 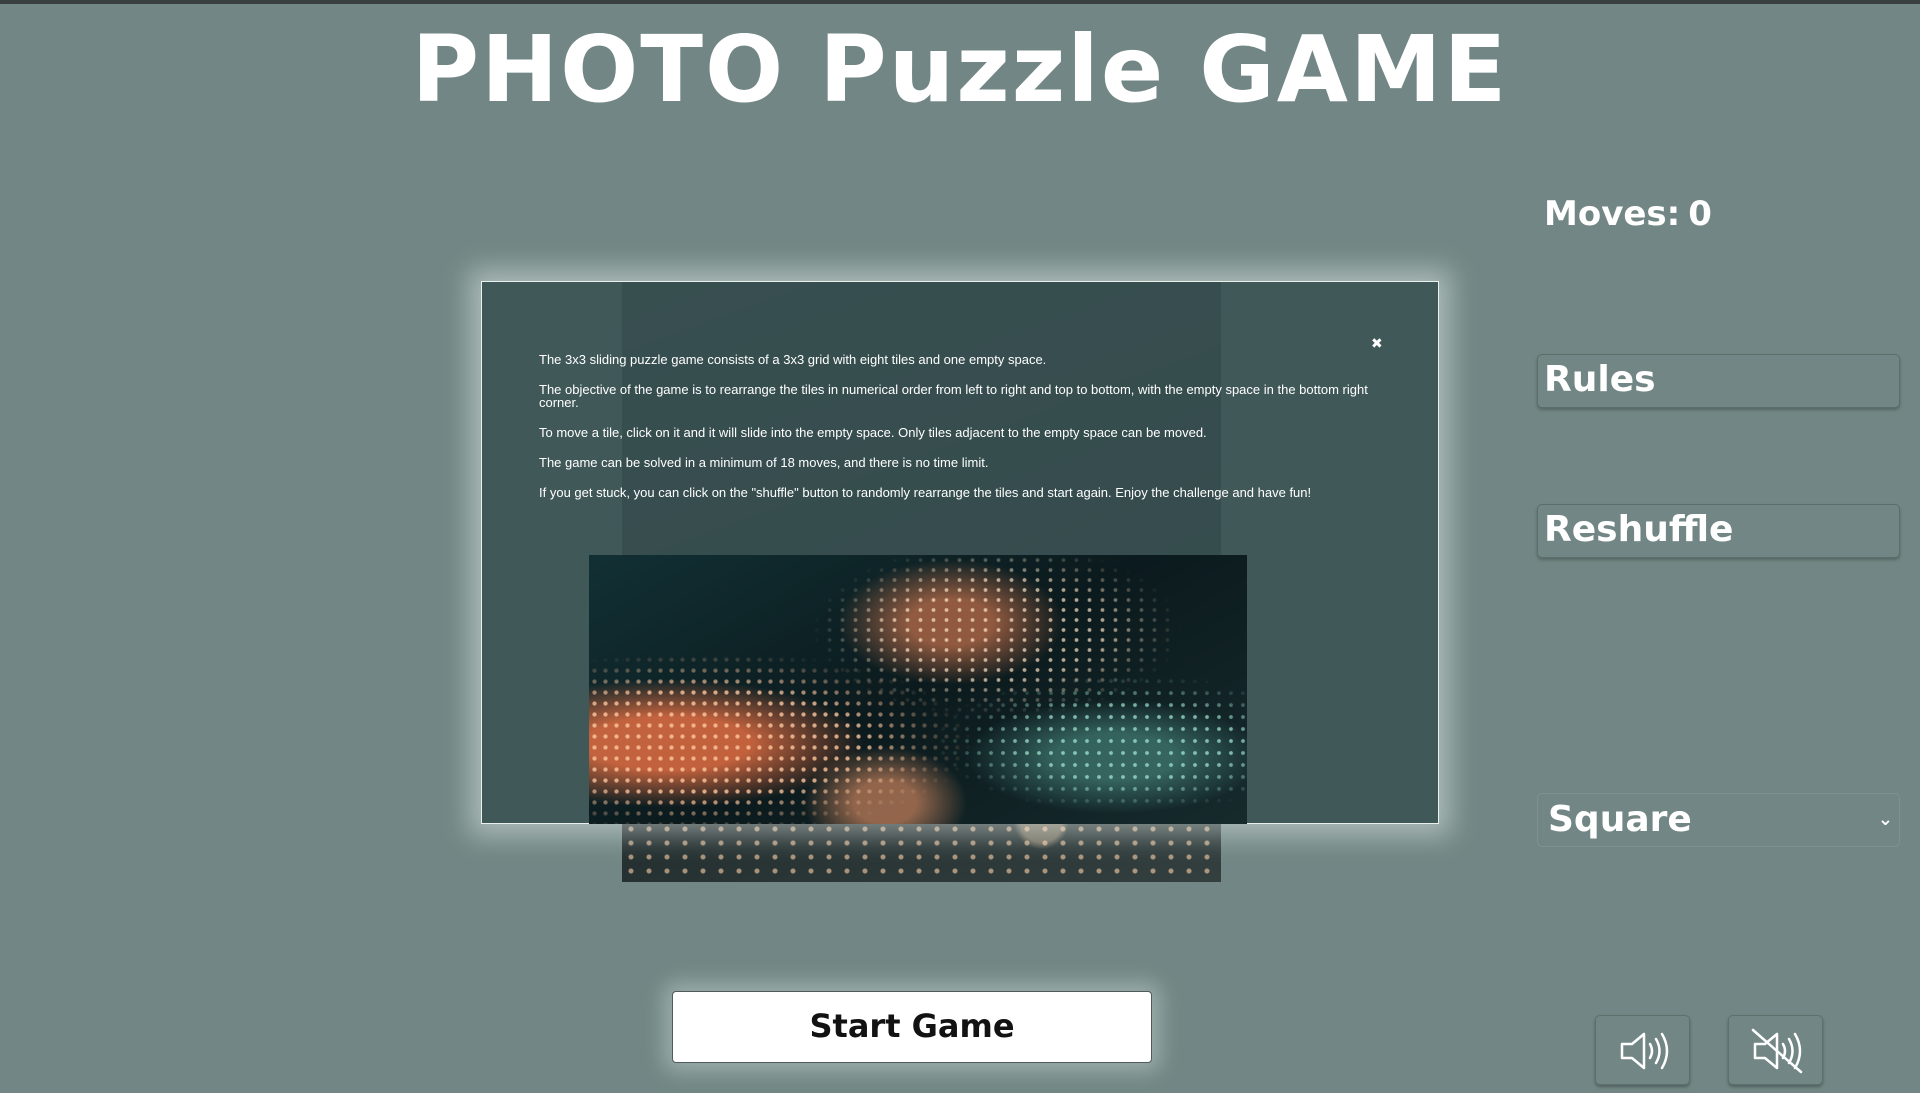 I want to click on speaker-on-icon, so click(x=1644, y=1051).